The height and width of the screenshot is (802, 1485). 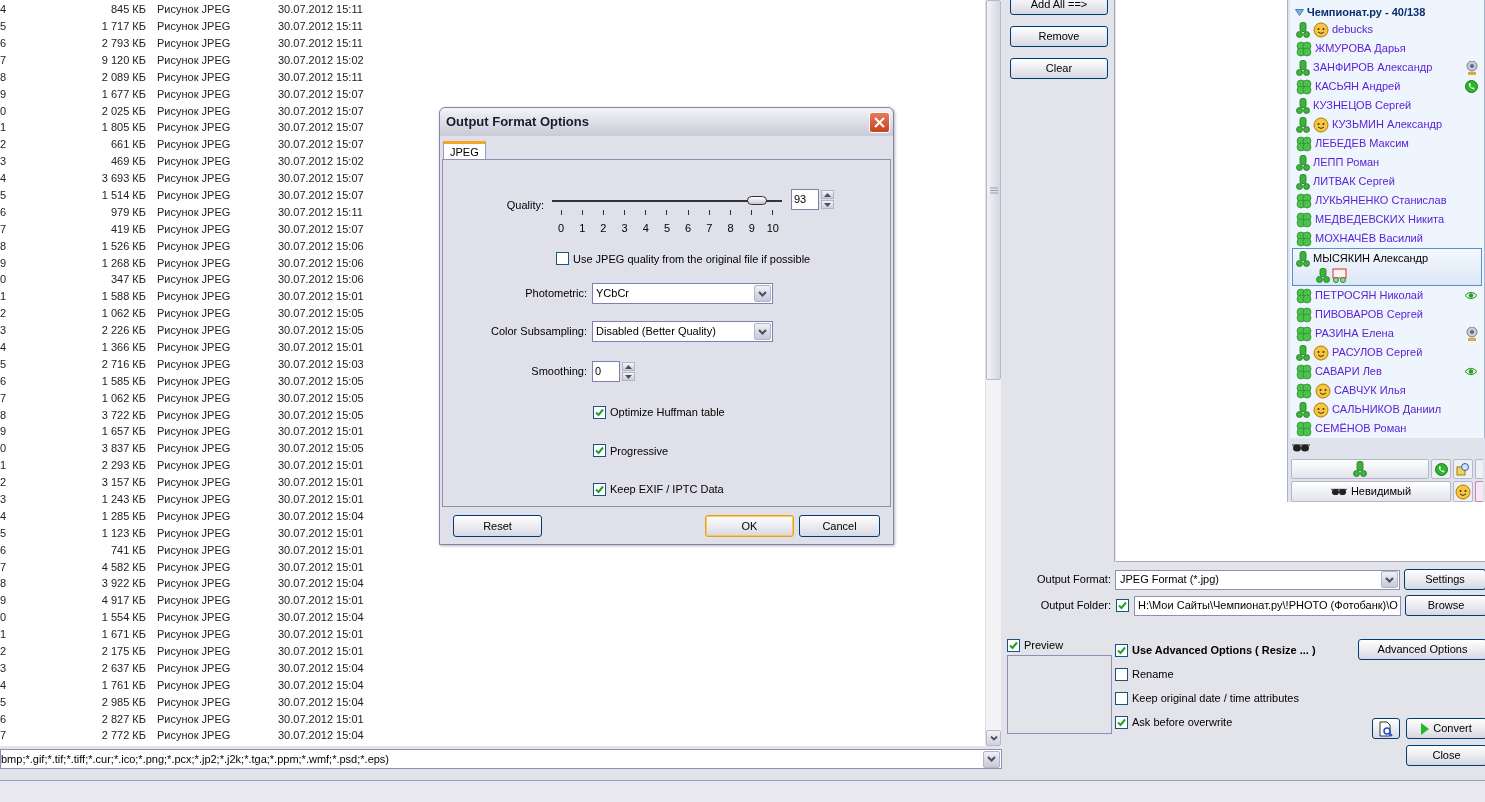 What do you see at coordinates (805, 199) in the screenshot?
I see `quality-input: 93` at bounding box center [805, 199].